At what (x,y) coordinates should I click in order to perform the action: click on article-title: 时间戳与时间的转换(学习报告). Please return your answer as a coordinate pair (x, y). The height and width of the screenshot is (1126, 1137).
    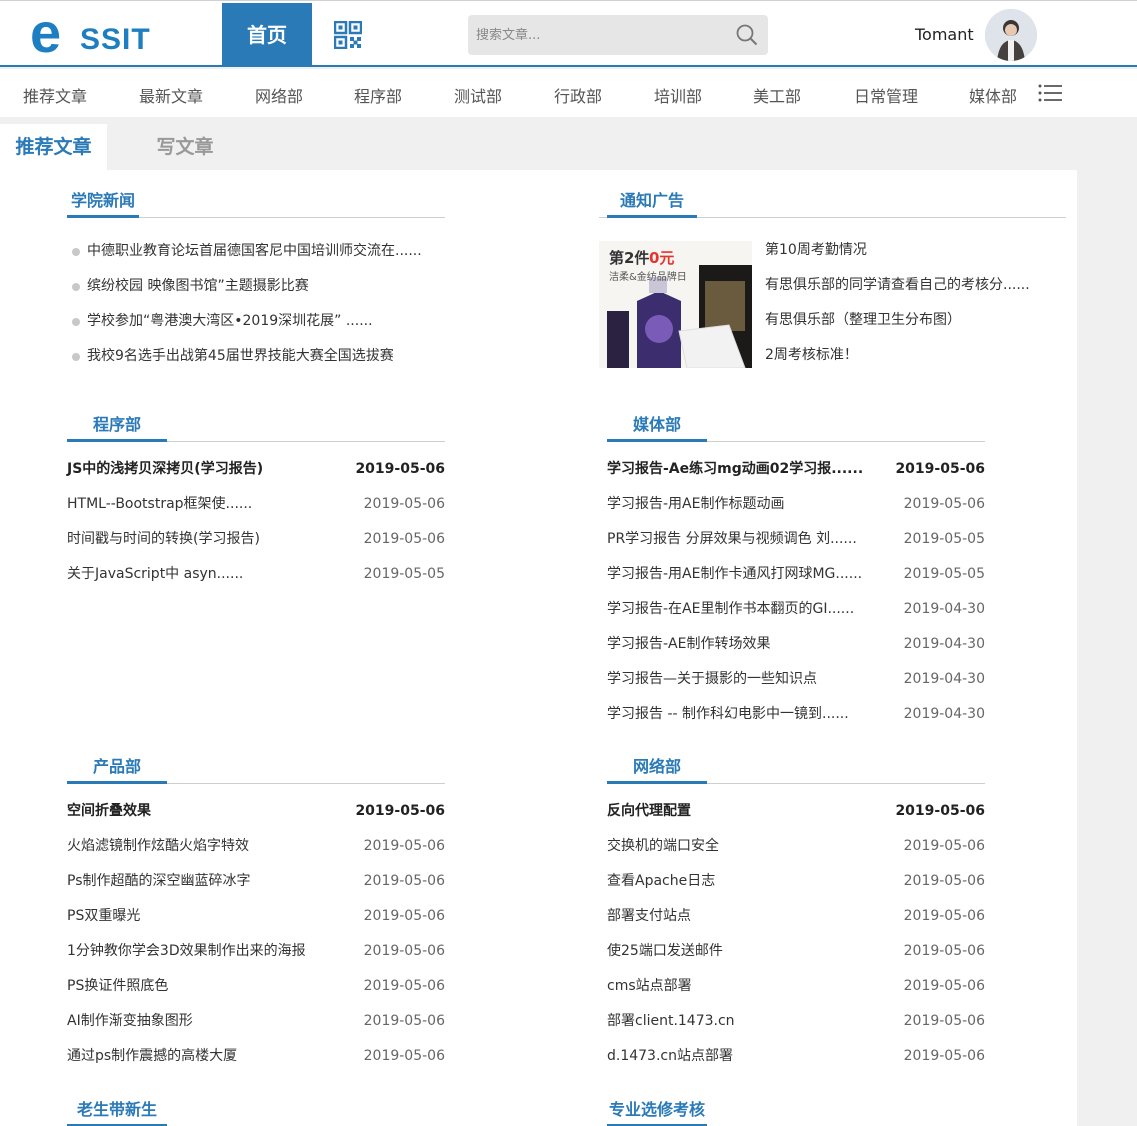
    Looking at the image, I should click on (163, 539).